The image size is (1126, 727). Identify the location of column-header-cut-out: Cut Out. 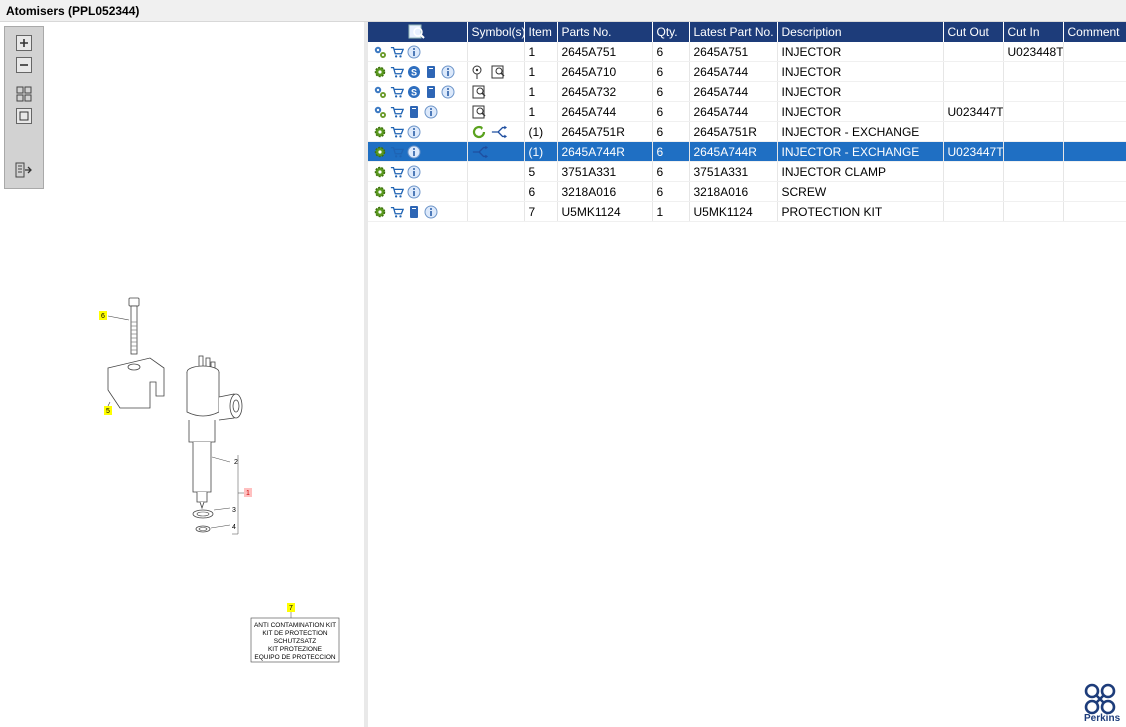
(973, 32).